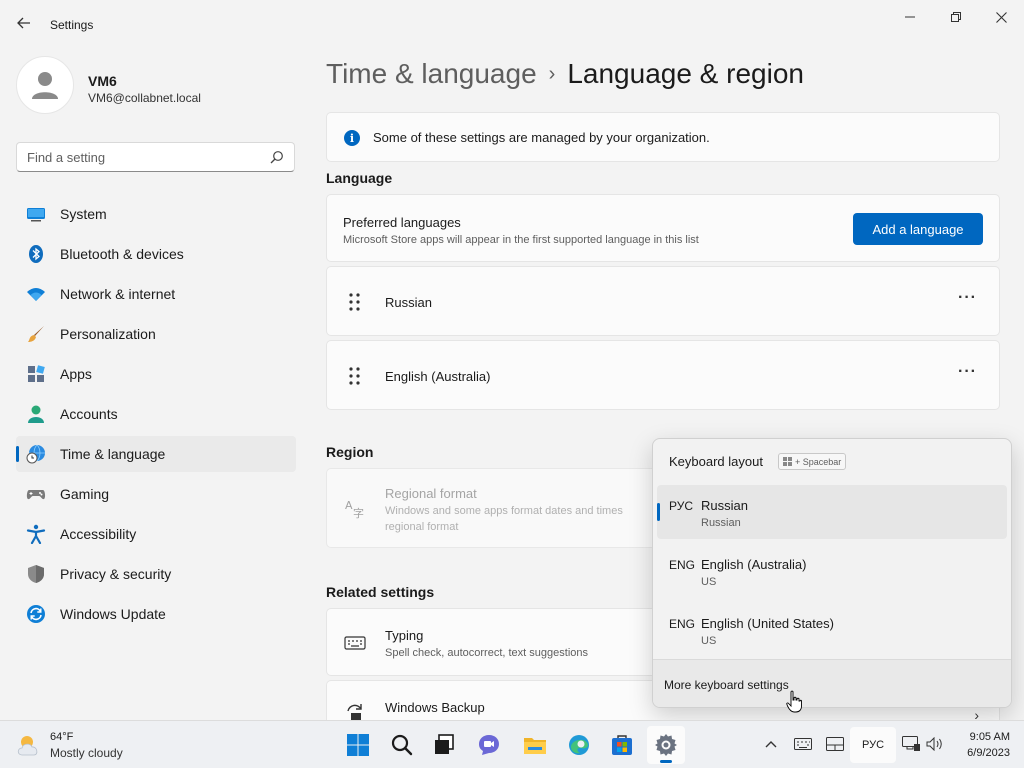  I want to click on edge-icon, so click(579, 745).